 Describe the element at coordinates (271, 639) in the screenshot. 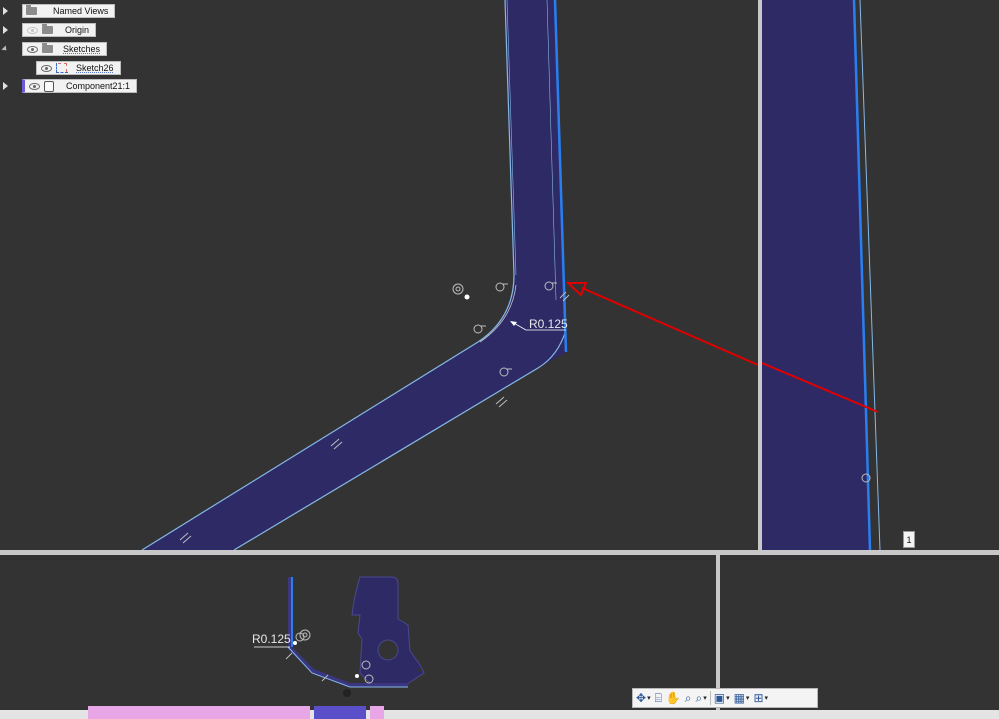

I see `radius-dimension-bottom: R0.125` at that location.